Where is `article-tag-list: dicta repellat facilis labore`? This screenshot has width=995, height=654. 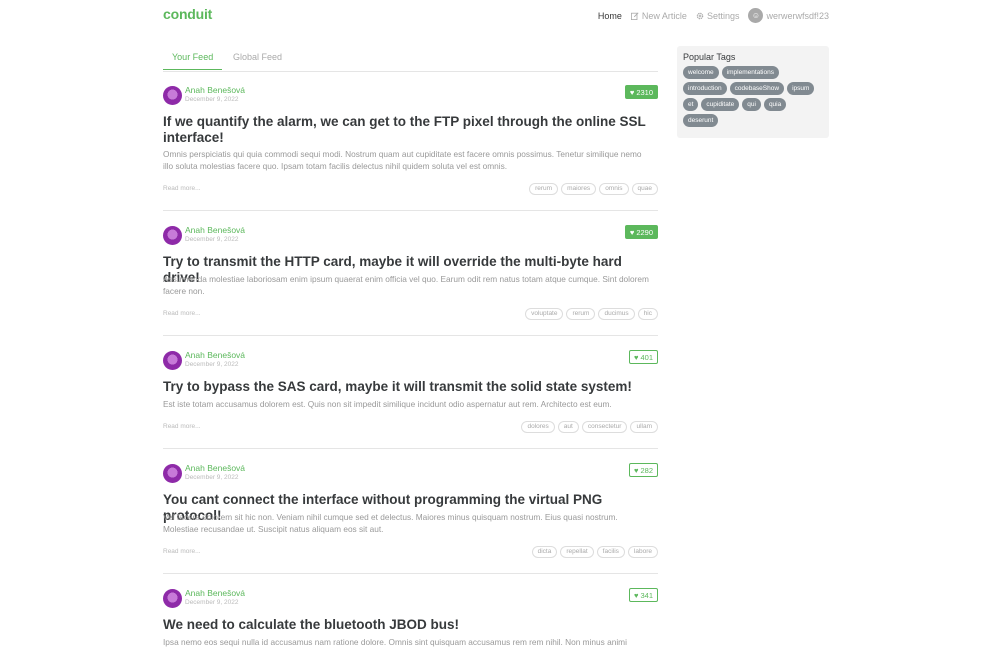 article-tag-list: dicta repellat facilis labore is located at coordinates (594, 552).